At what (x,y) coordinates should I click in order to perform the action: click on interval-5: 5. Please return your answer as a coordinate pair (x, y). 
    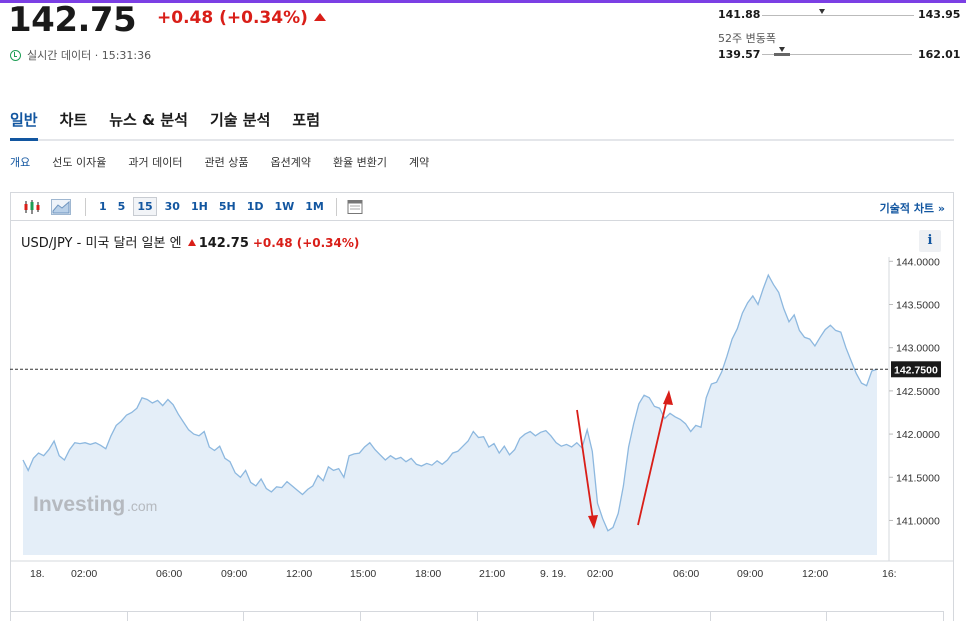
    Looking at the image, I should click on (122, 206).